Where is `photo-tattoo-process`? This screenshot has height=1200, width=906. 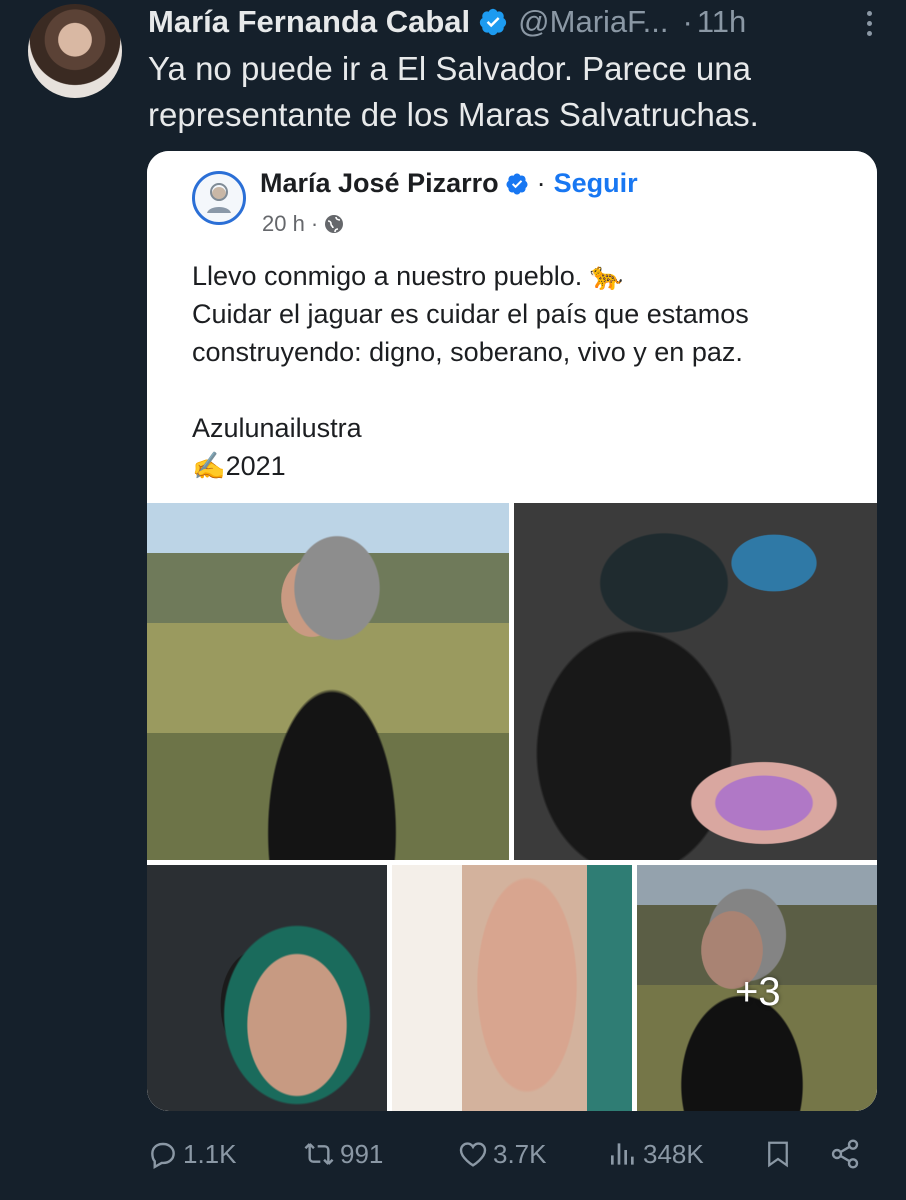
photo-tattoo-process is located at coordinates (267, 988).